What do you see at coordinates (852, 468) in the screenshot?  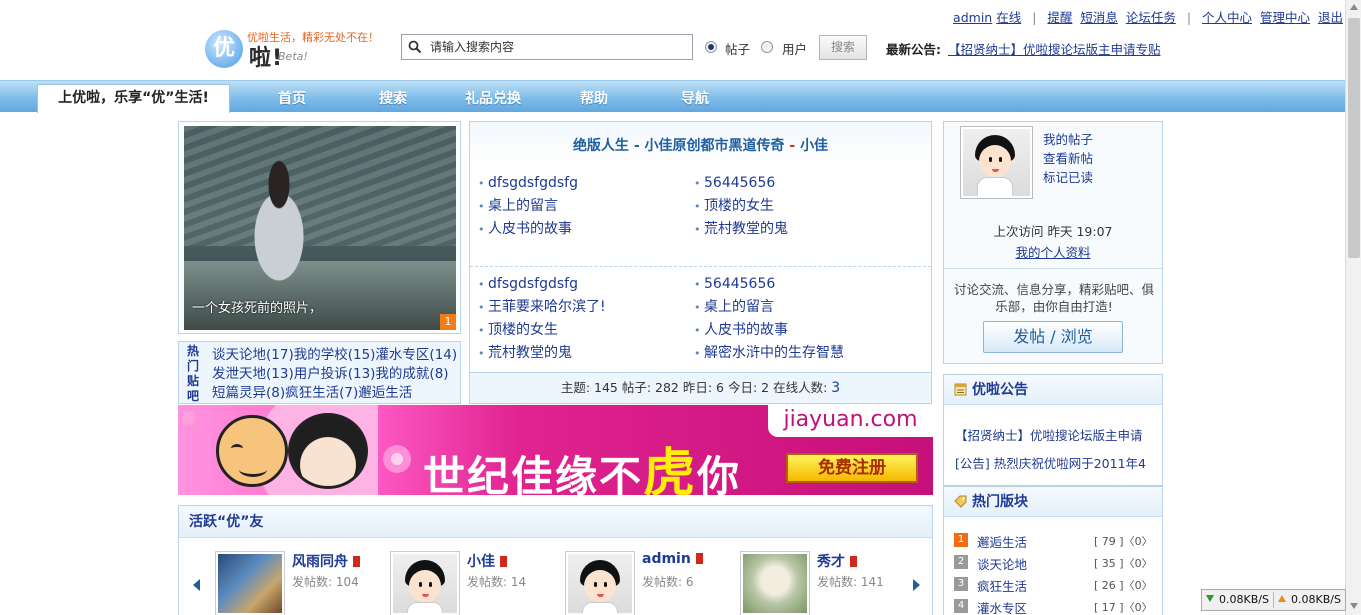 I see `banner-register-button: 免费注册` at bounding box center [852, 468].